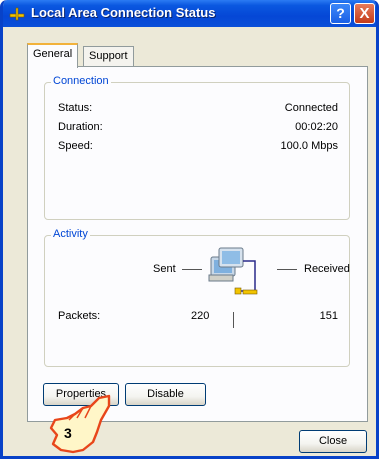 The height and width of the screenshot is (459, 379). I want to click on sent-label: Sent, so click(164, 269).